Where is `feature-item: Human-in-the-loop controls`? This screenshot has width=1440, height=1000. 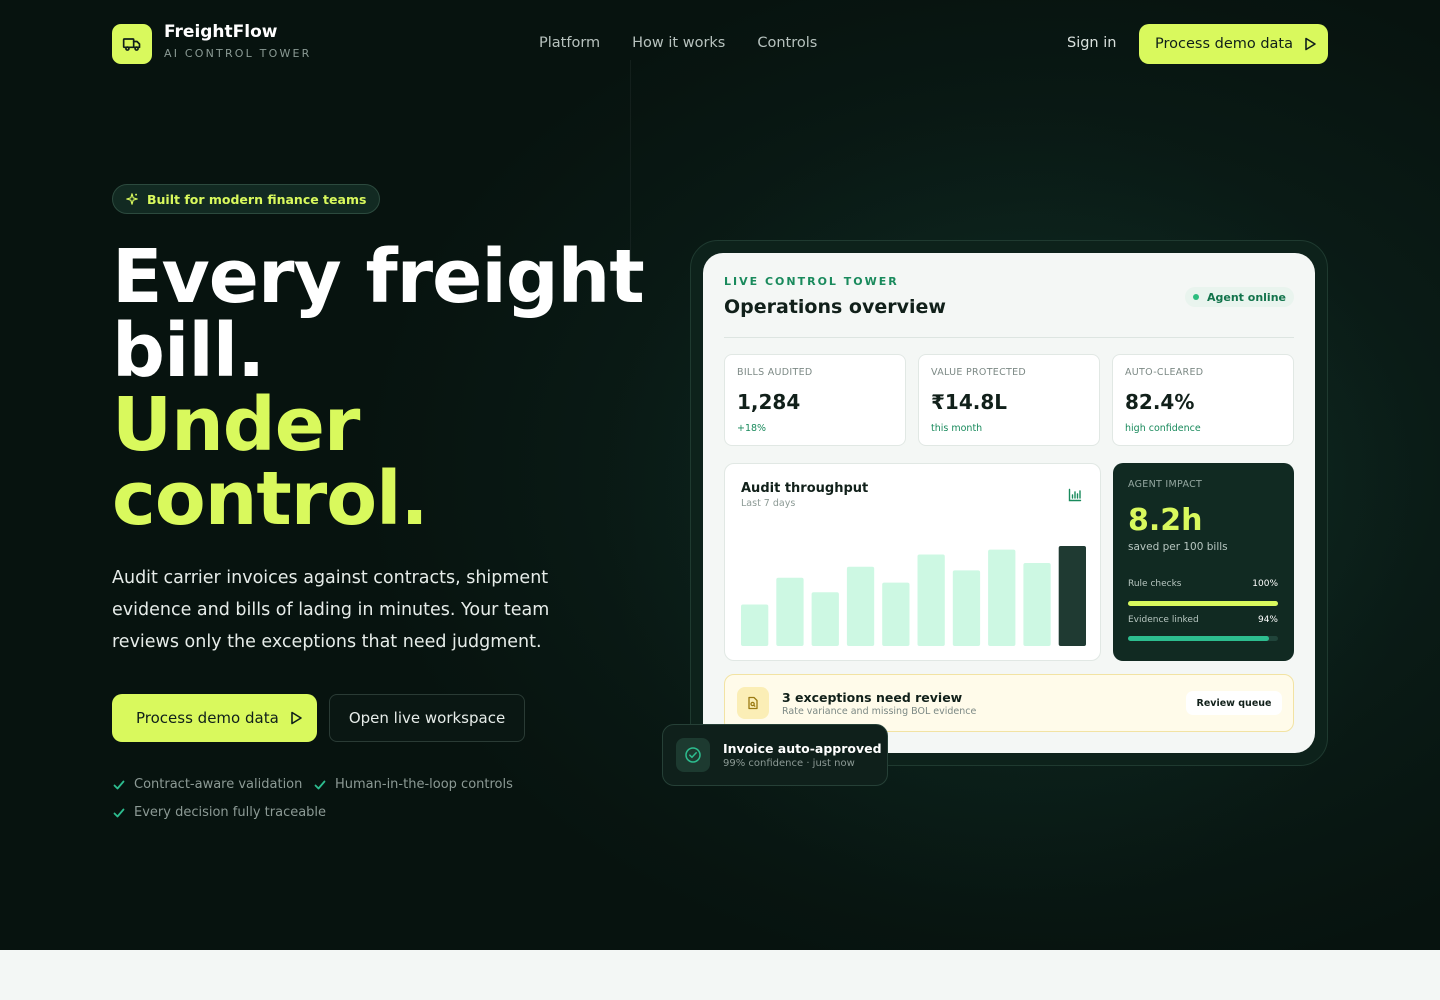 feature-item: Human-in-the-loop controls is located at coordinates (413, 784).